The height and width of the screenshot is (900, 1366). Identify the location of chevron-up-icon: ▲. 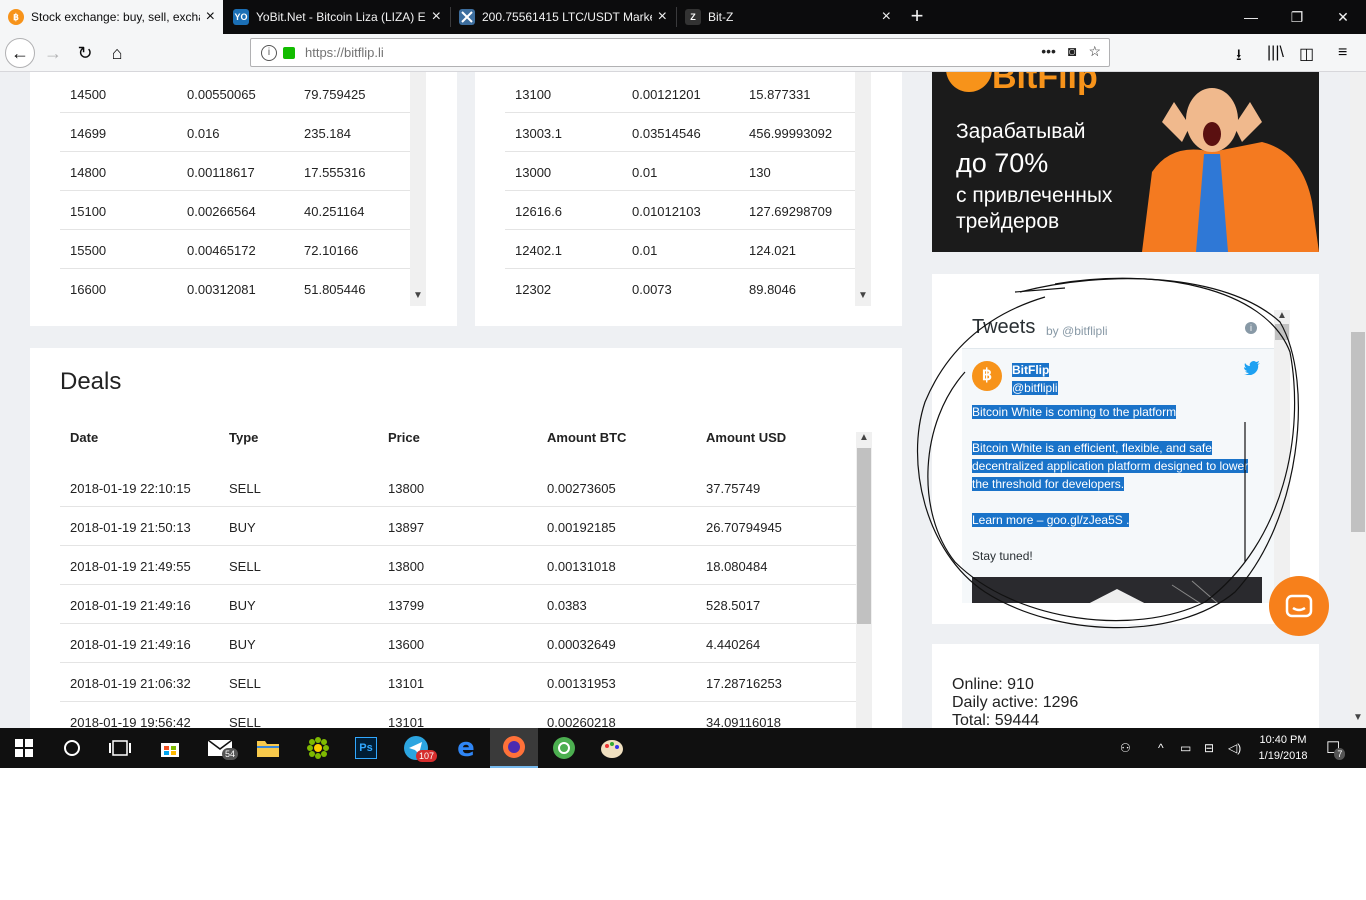
(864, 439).